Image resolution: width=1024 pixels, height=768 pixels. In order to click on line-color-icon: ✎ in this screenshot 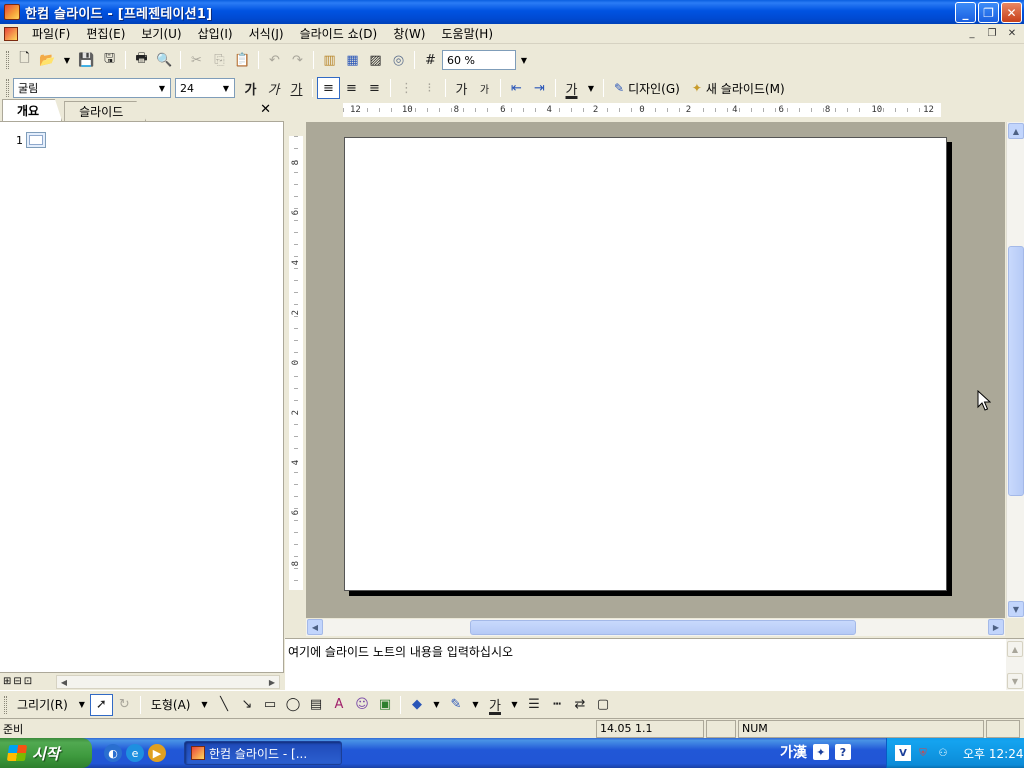, I will do `click(455, 705)`.